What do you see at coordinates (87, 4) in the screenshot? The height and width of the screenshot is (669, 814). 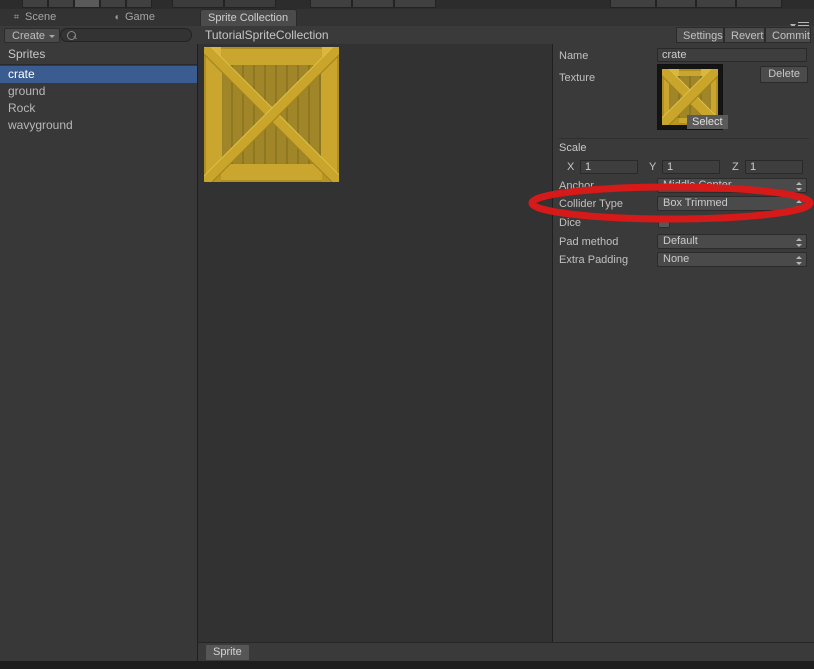 I see `toolbar-rotate-tool` at bounding box center [87, 4].